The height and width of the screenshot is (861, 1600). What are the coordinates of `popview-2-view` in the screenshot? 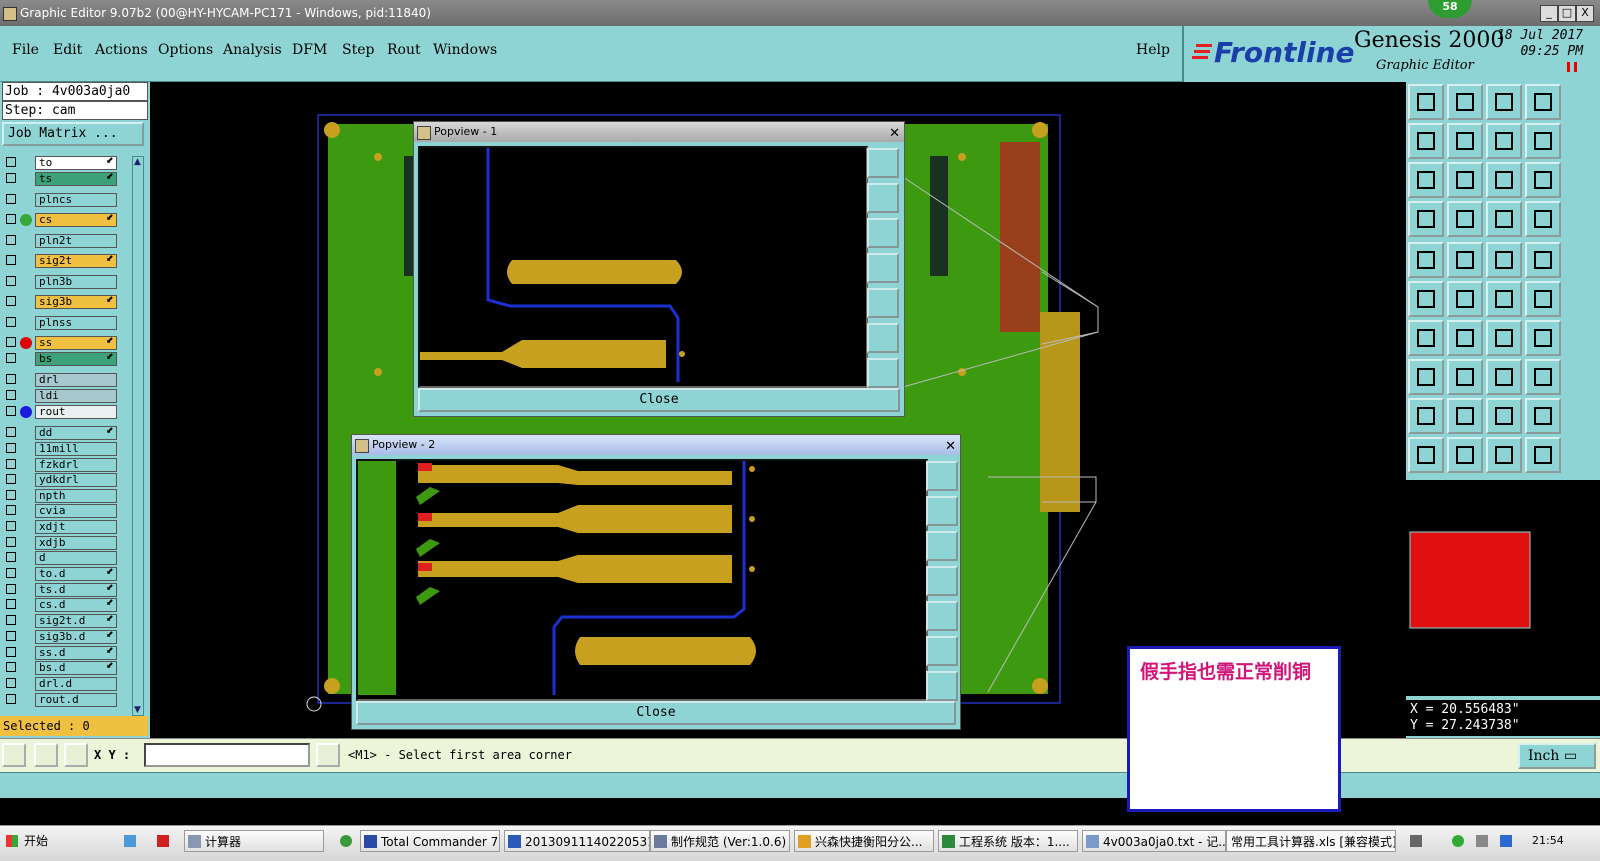 It's located at (642, 580).